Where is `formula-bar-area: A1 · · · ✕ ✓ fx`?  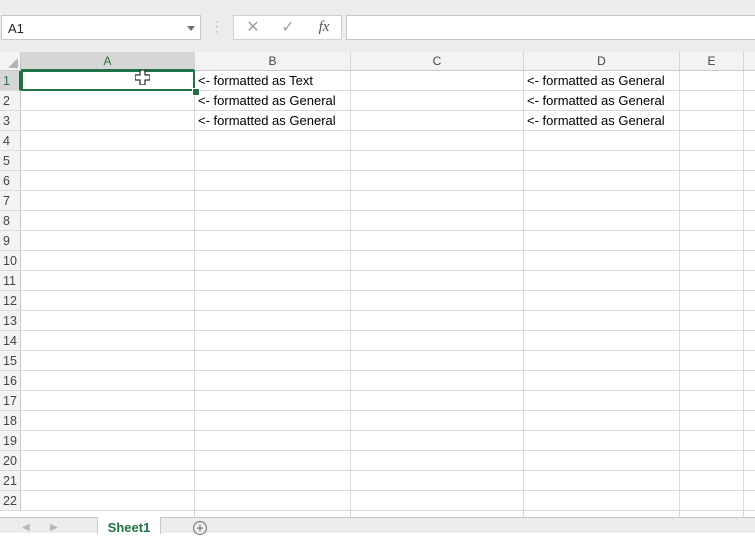 formula-bar-area: A1 · · · ✕ ✓ fx is located at coordinates (377, 26).